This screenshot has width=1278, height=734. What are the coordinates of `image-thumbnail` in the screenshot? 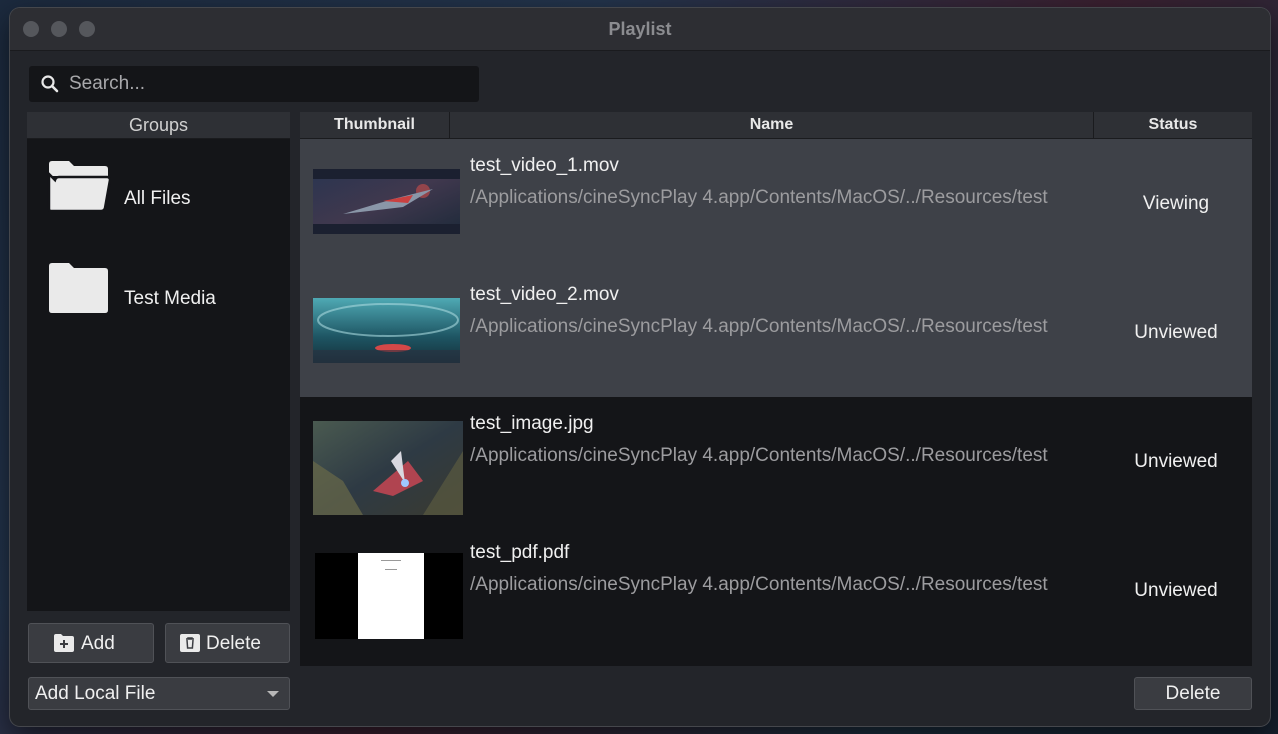 It's located at (388, 468).